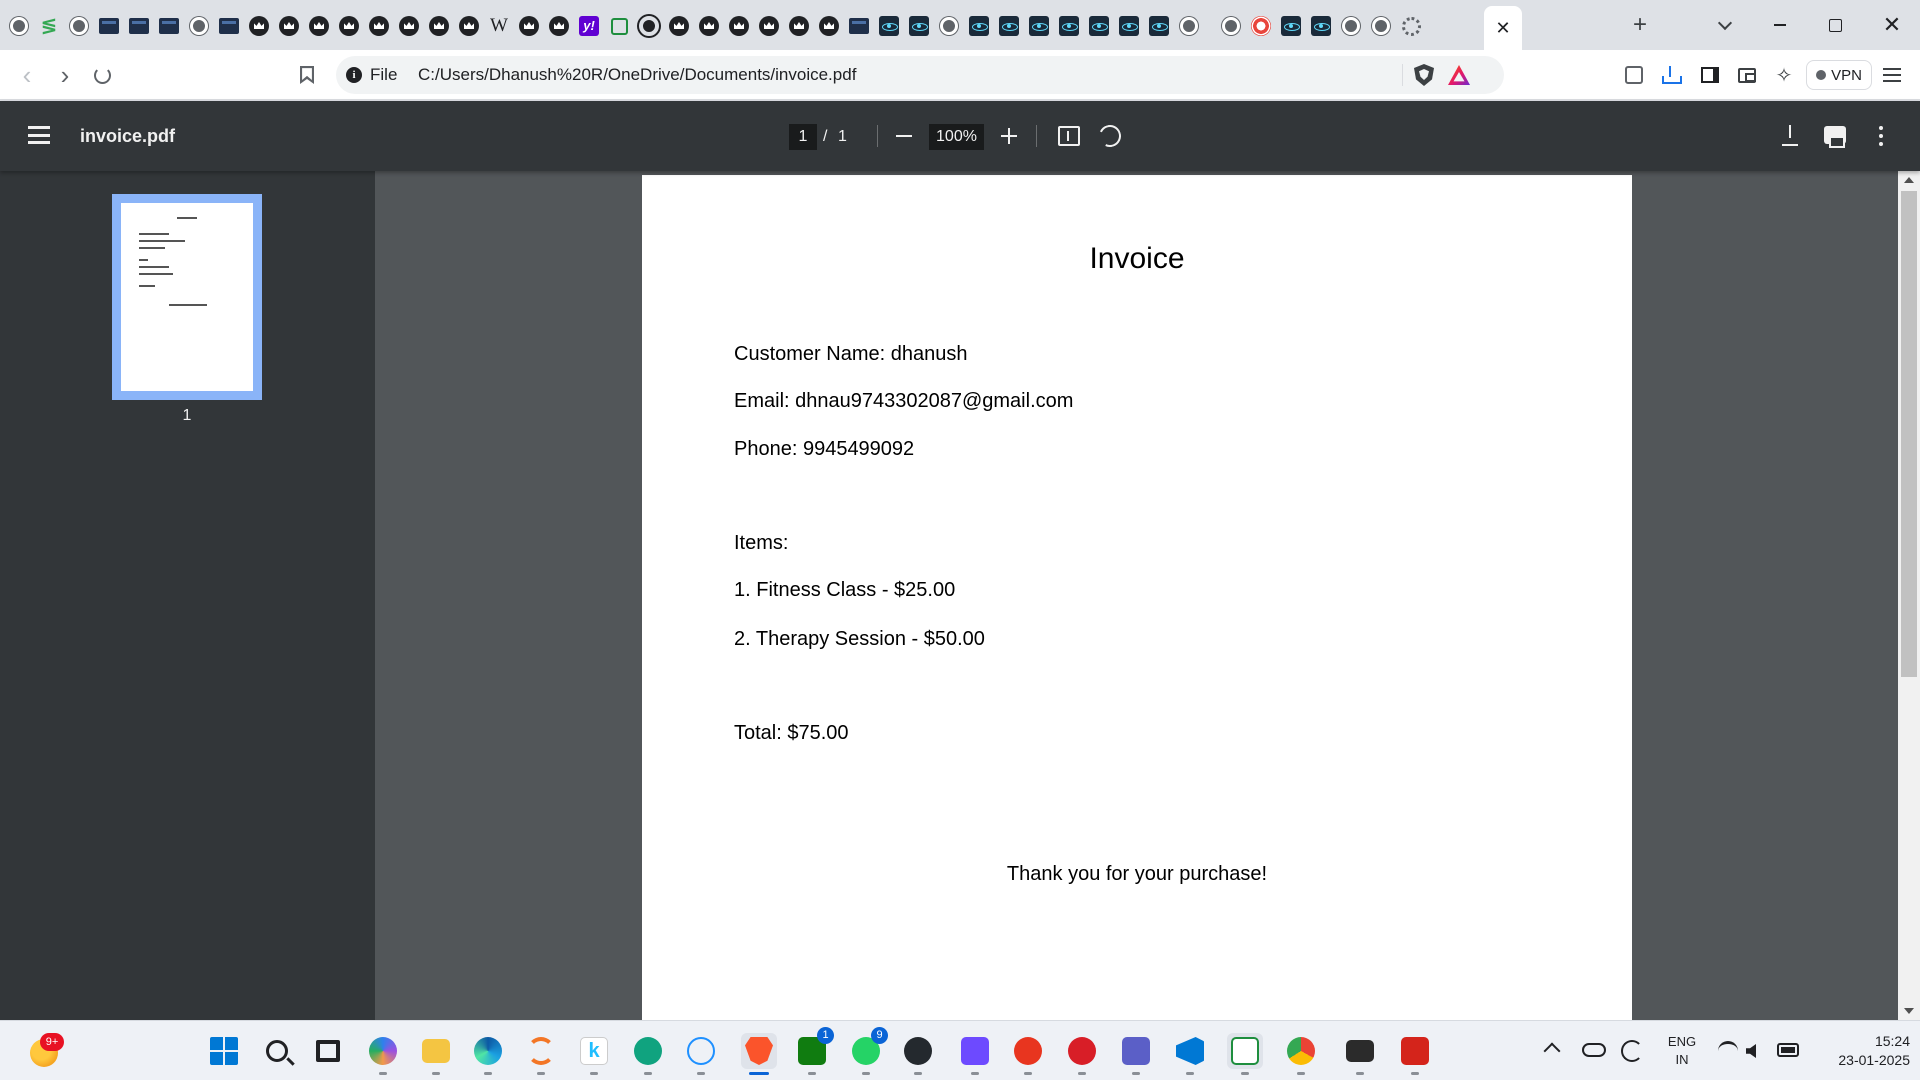 The height and width of the screenshot is (1080, 1920). What do you see at coordinates (27, 75) in the screenshot?
I see `back-button: ‹` at bounding box center [27, 75].